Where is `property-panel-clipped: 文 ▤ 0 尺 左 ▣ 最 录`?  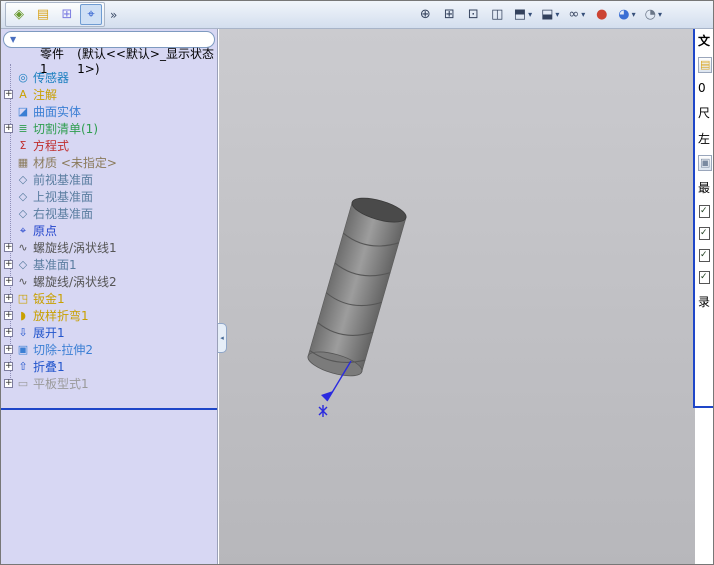 property-panel-clipped: 文 ▤ 0 尺 左 ▣ 最 录 is located at coordinates (703, 218).